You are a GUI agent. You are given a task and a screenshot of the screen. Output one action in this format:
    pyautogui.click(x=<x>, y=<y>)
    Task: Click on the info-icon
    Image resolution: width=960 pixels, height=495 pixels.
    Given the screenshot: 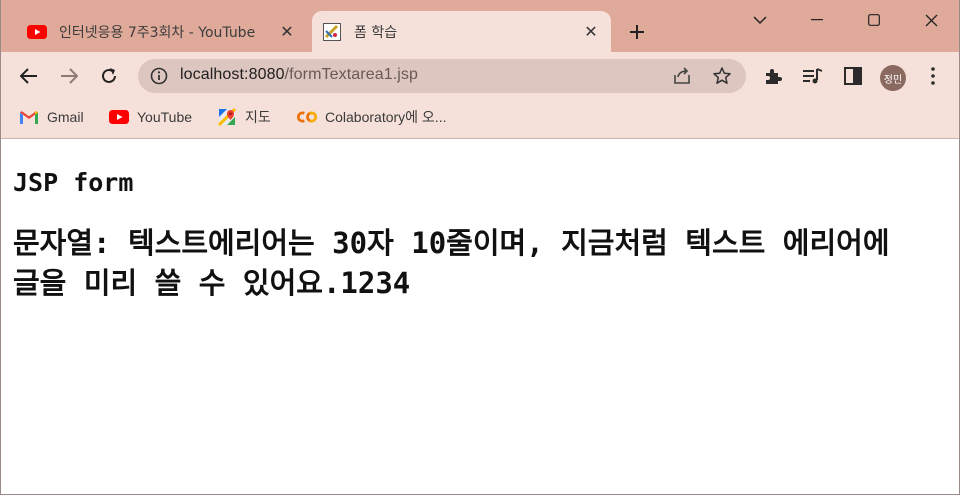 What is the action you would take?
    pyautogui.click(x=159, y=76)
    